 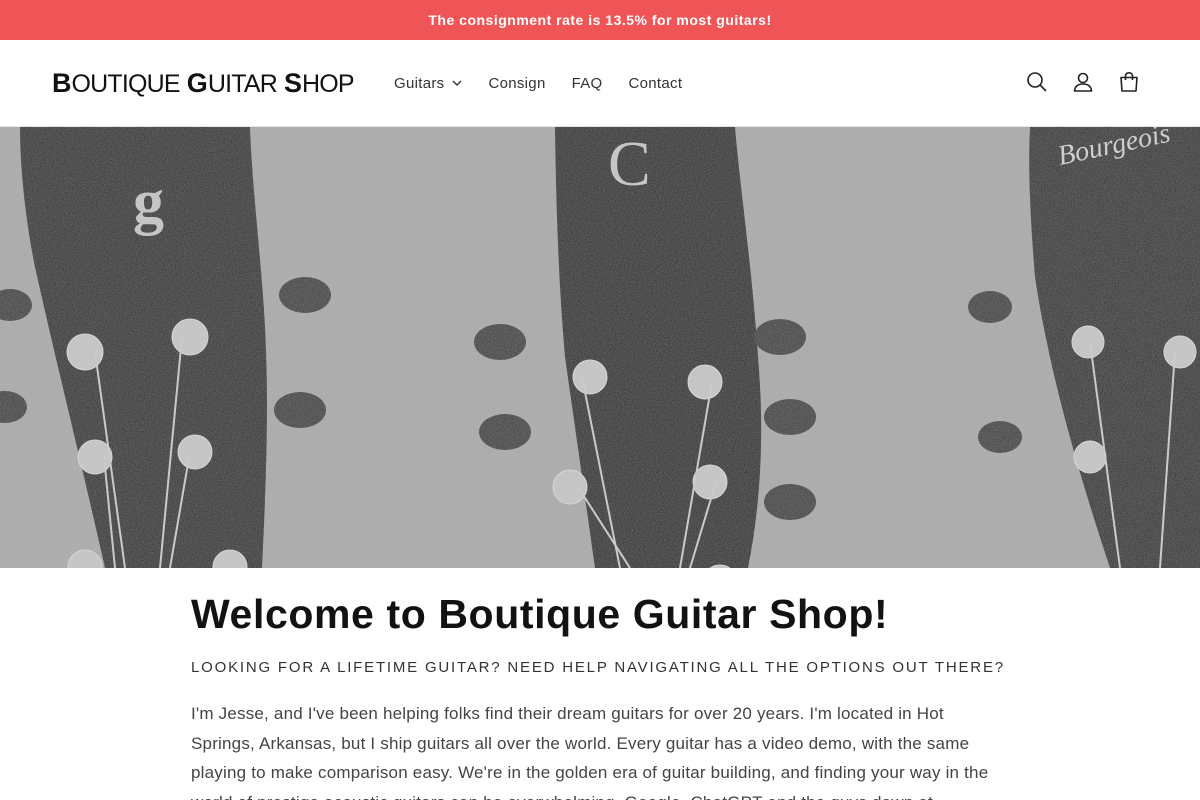 I want to click on search-icon, so click(x=1037, y=82).